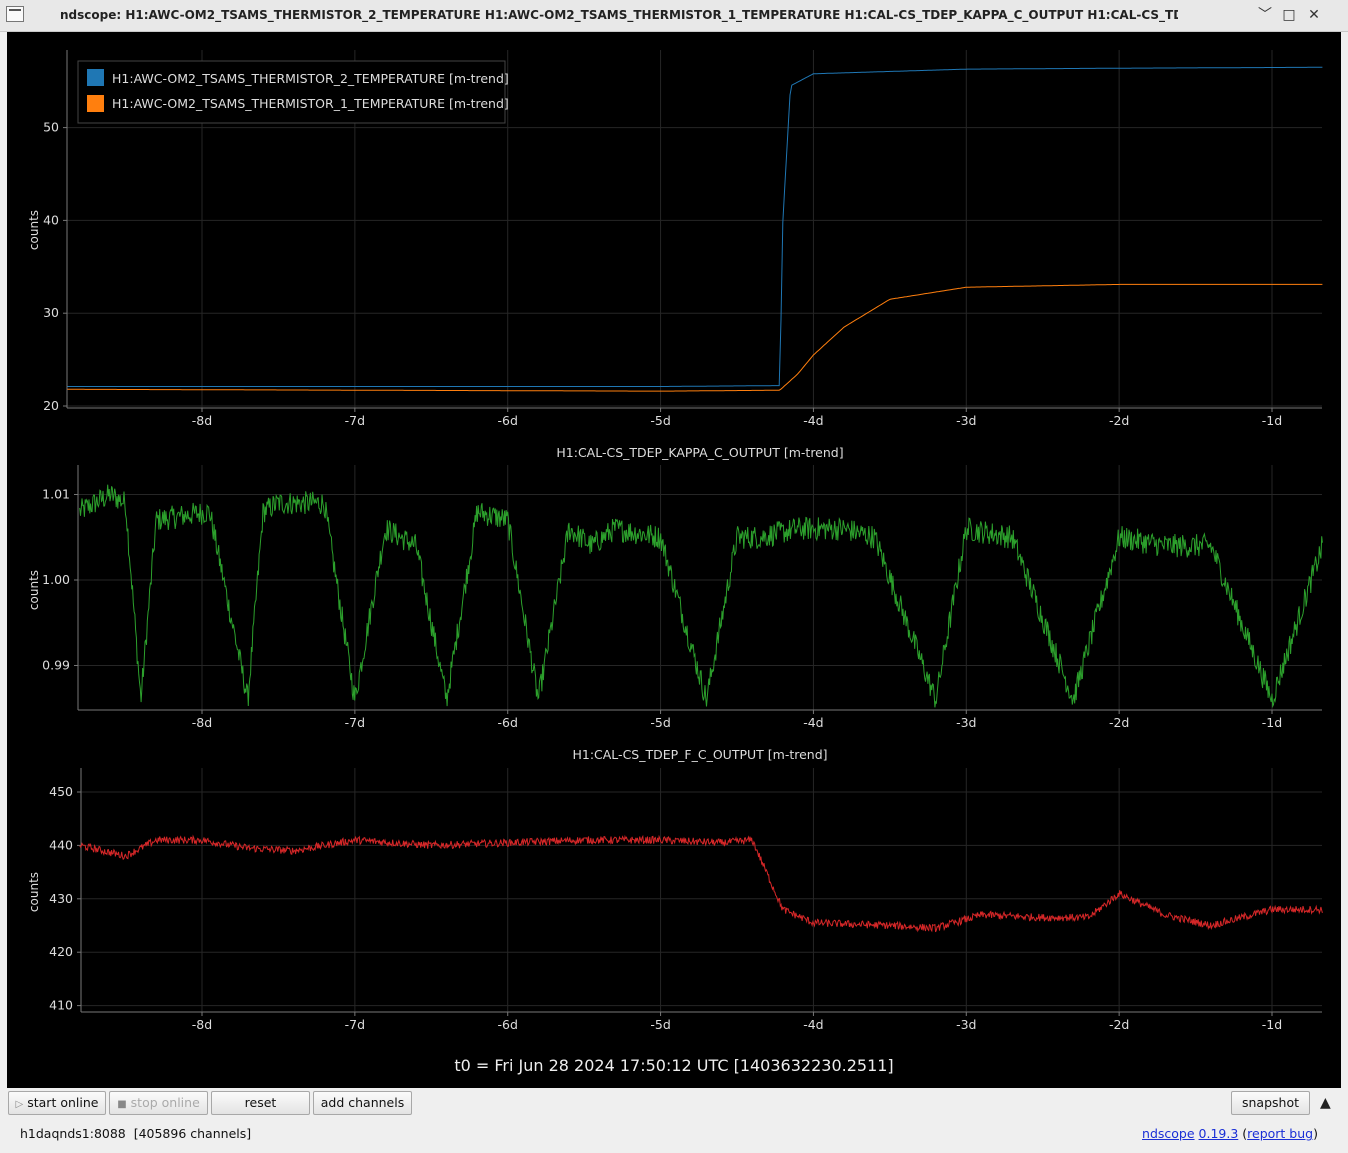  Describe the element at coordinates (34, 892) in the screenshot. I see `plot3-y-label: counts` at that location.